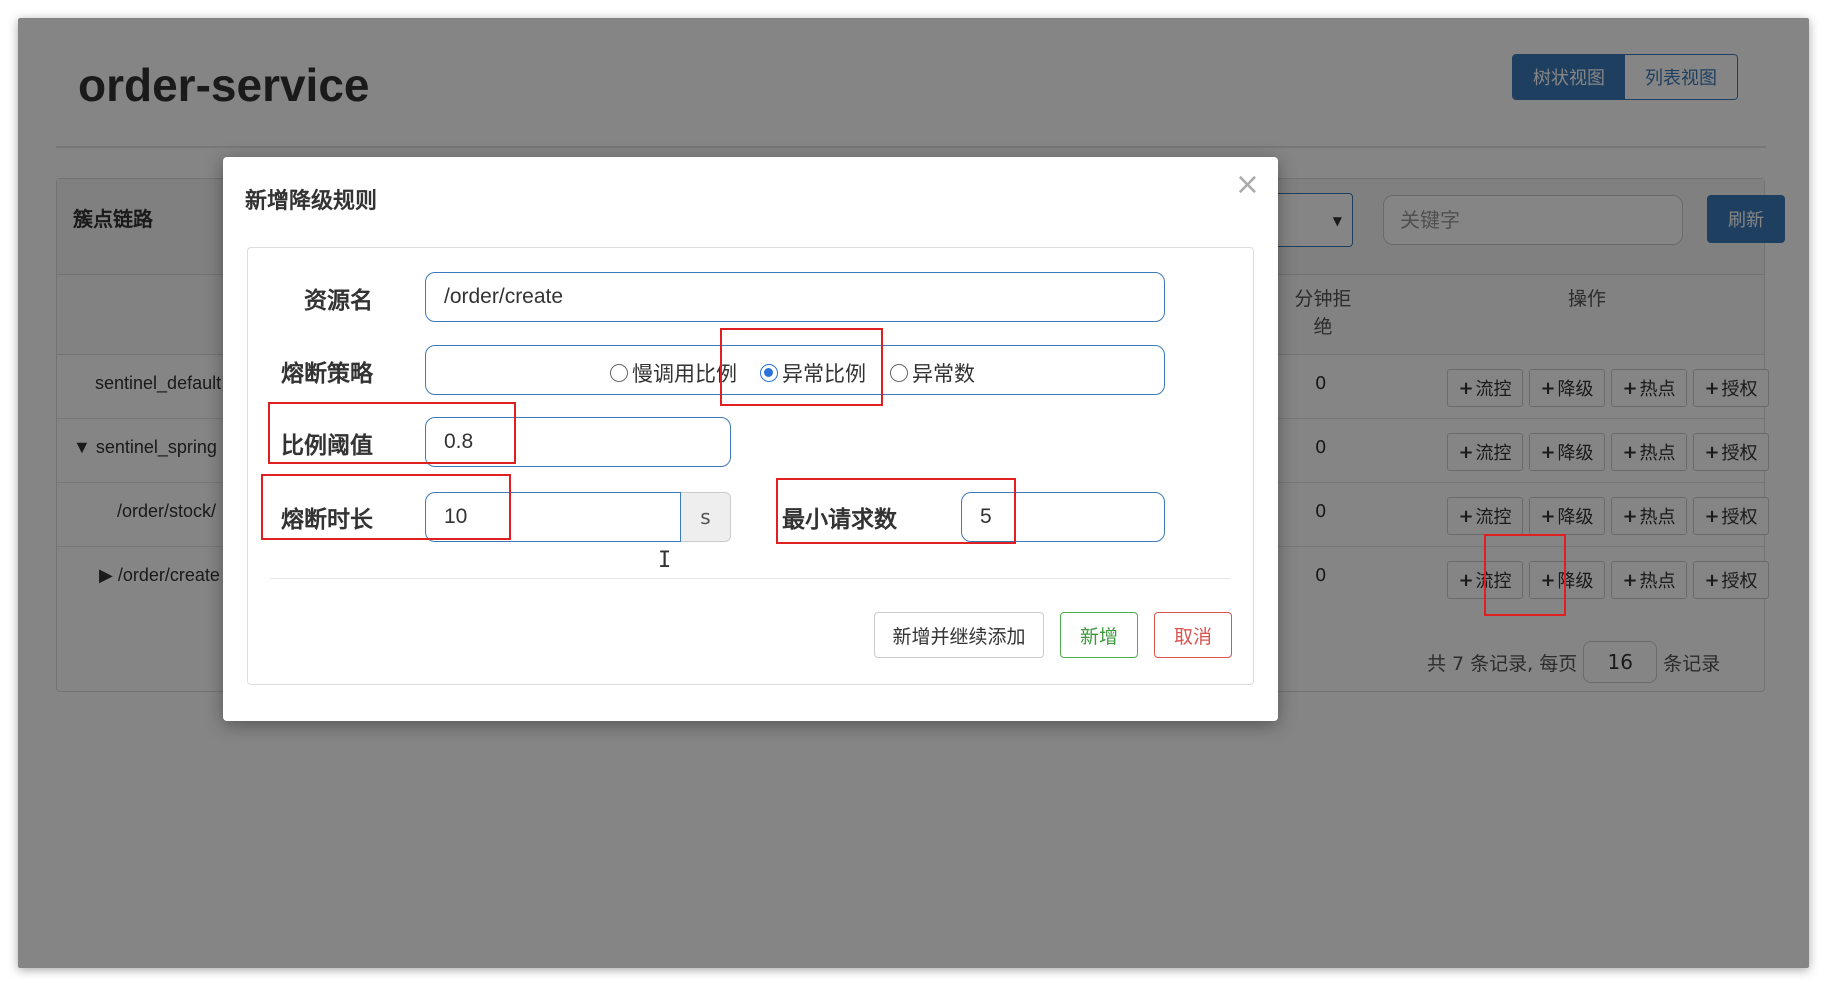  Describe the element at coordinates (795, 297) in the screenshot. I see `resource-name-input: /order/create` at that location.